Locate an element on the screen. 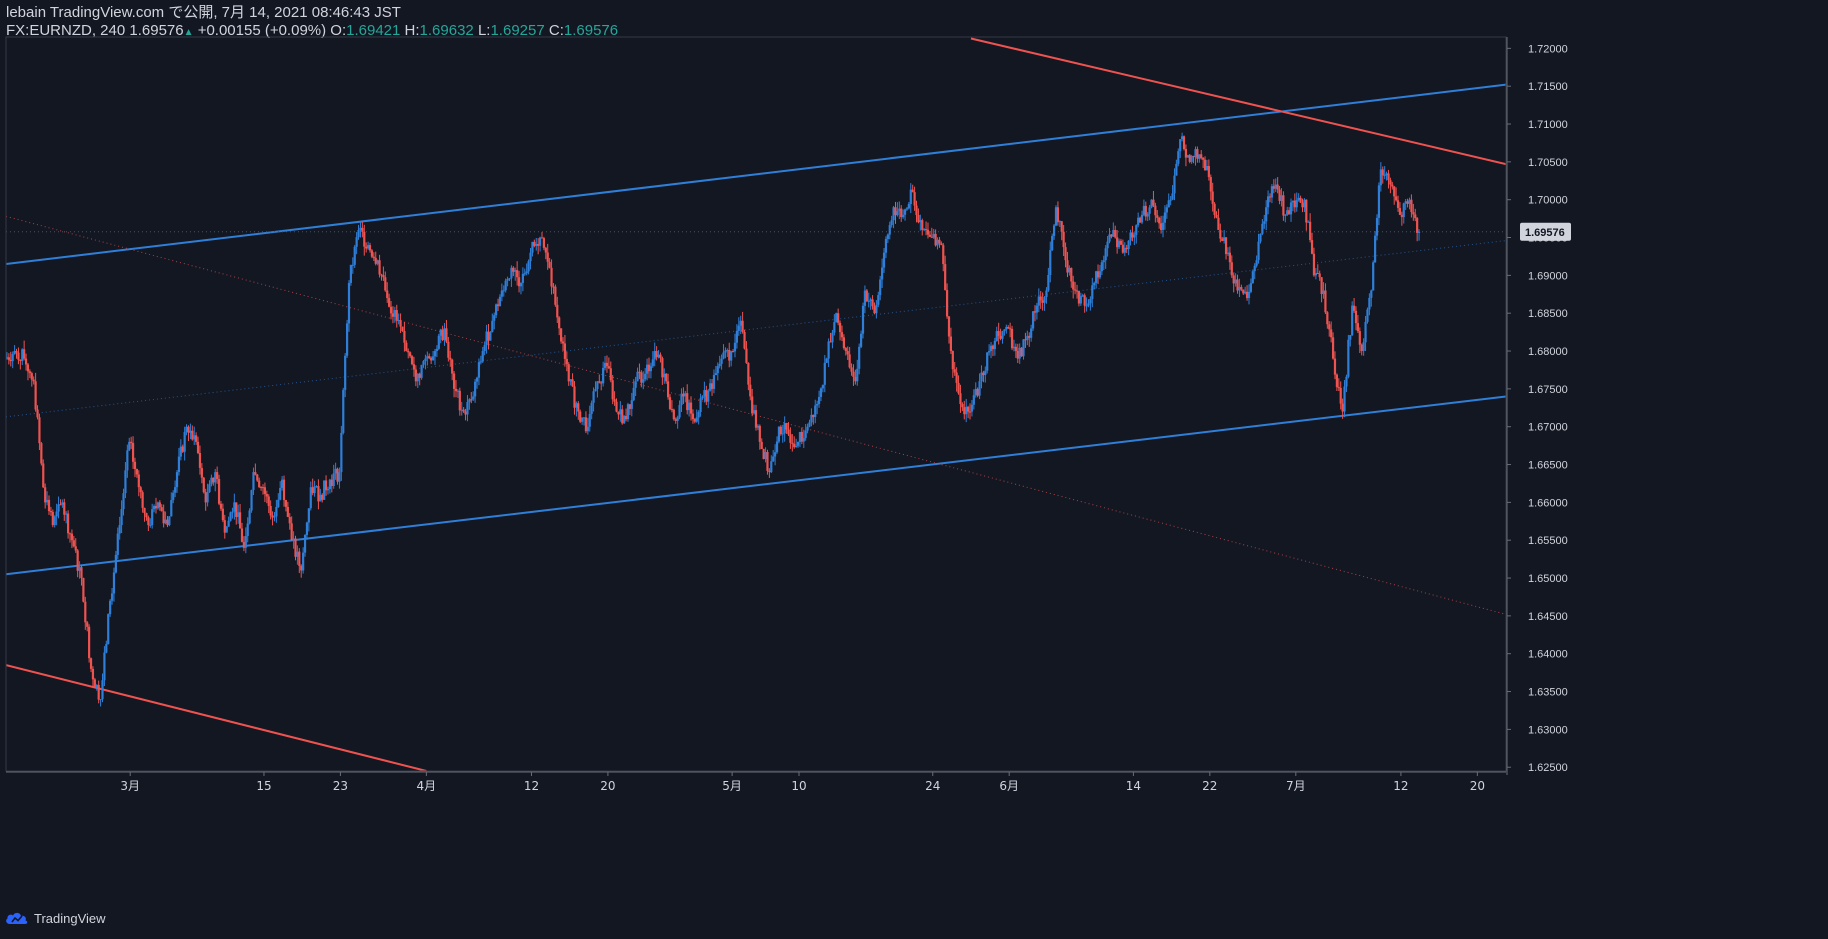 The width and height of the screenshot is (1828, 939). brand-footer: TradingView is located at coordinates (55, 918).